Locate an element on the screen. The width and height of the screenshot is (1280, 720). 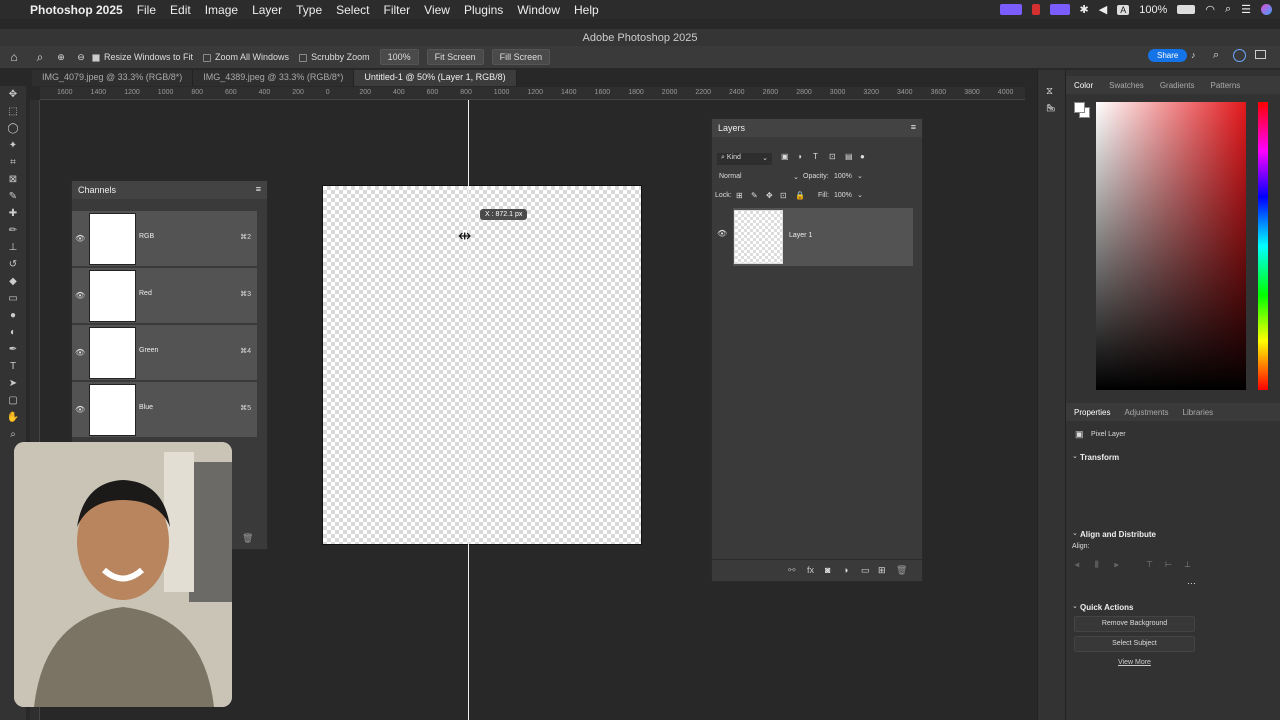
history-brush-icon: ↺ is located at coordinates (13, 264).